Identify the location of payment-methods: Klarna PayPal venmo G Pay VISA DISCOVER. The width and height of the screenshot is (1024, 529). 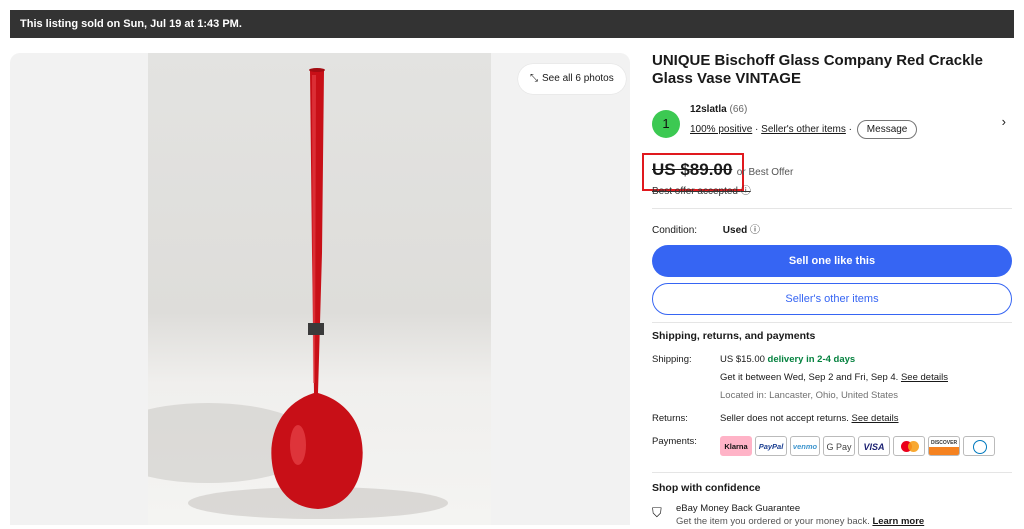
(857, 446).